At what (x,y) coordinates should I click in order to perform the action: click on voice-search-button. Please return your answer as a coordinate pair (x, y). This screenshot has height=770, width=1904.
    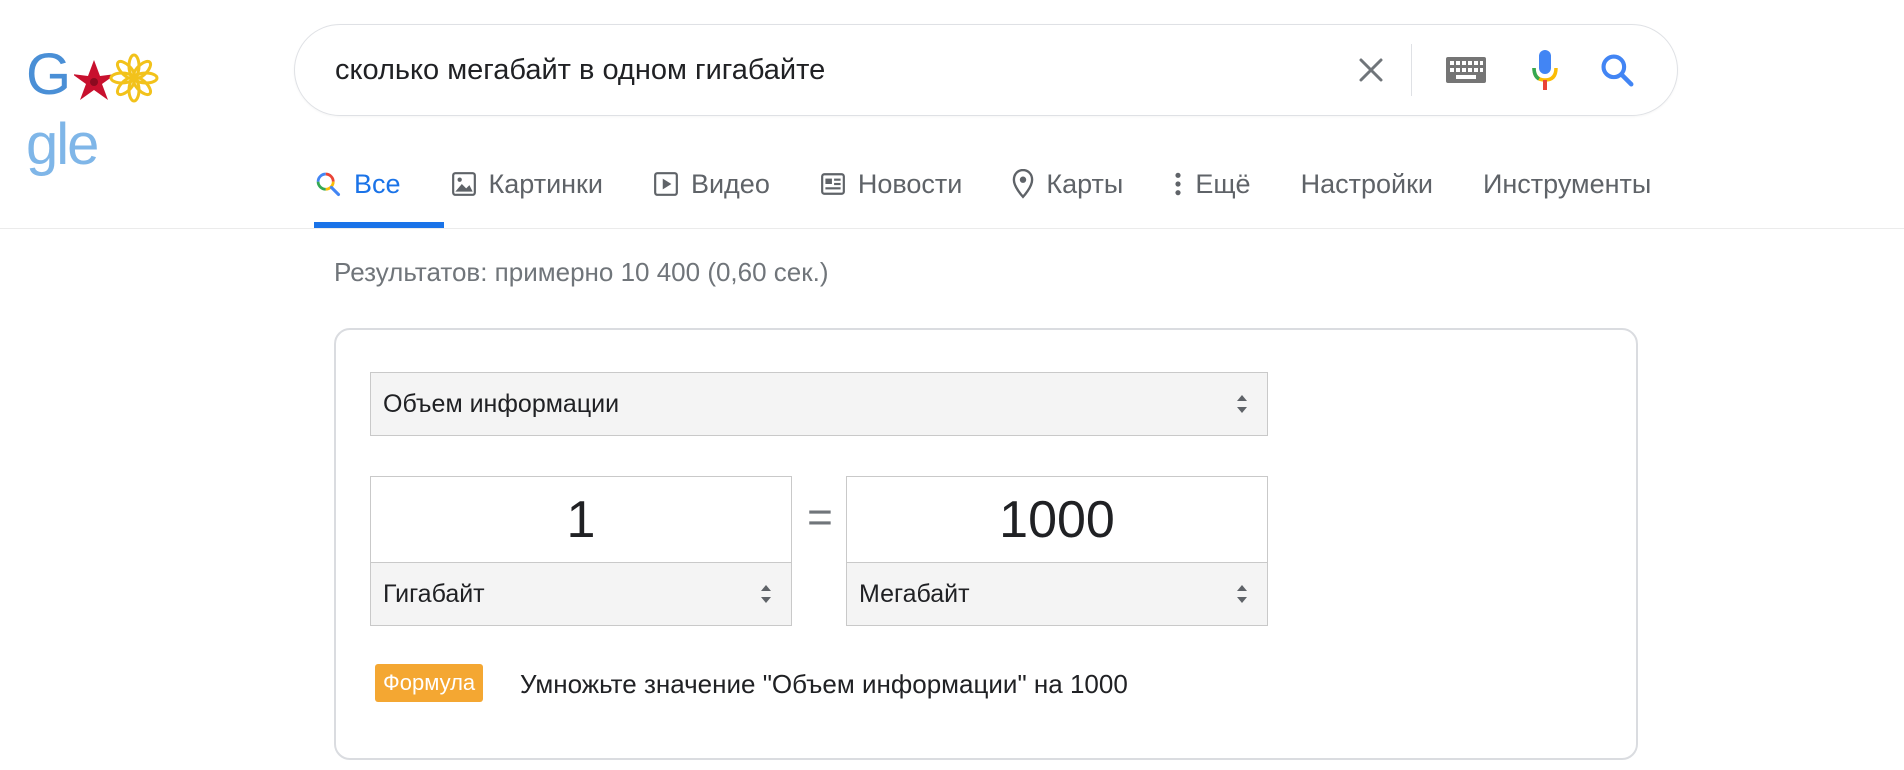
    Looking at the image, I should click on (1545, 70).